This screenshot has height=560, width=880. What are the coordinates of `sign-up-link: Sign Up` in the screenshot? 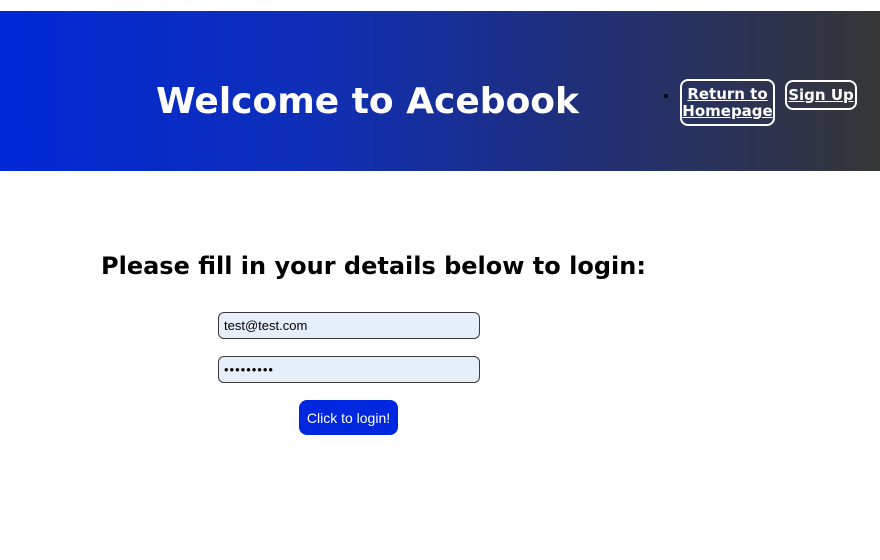 It's located at (821, 94).